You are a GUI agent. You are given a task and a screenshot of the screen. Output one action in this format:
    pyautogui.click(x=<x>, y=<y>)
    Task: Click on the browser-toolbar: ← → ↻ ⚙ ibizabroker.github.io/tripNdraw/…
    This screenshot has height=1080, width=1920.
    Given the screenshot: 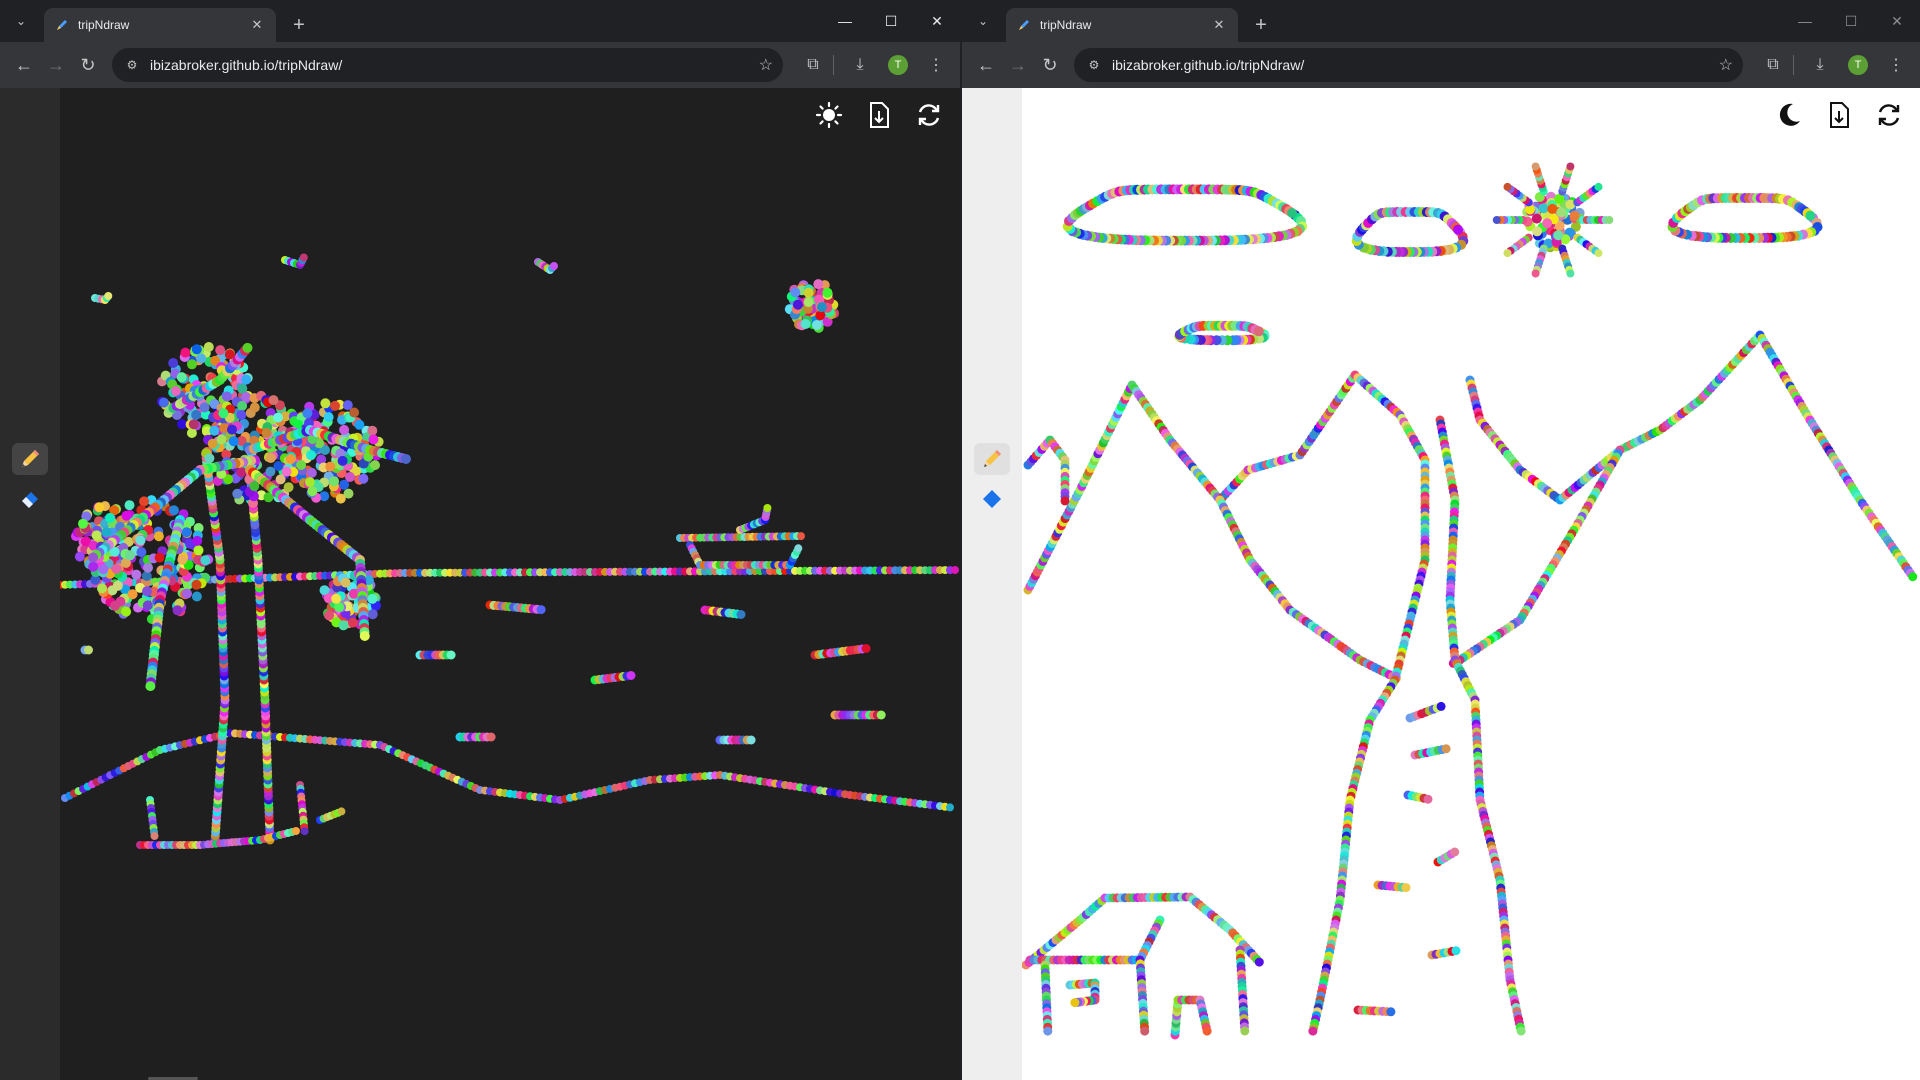 What is the action you would take?
    pyautogui.click(x=480, y=65)
    